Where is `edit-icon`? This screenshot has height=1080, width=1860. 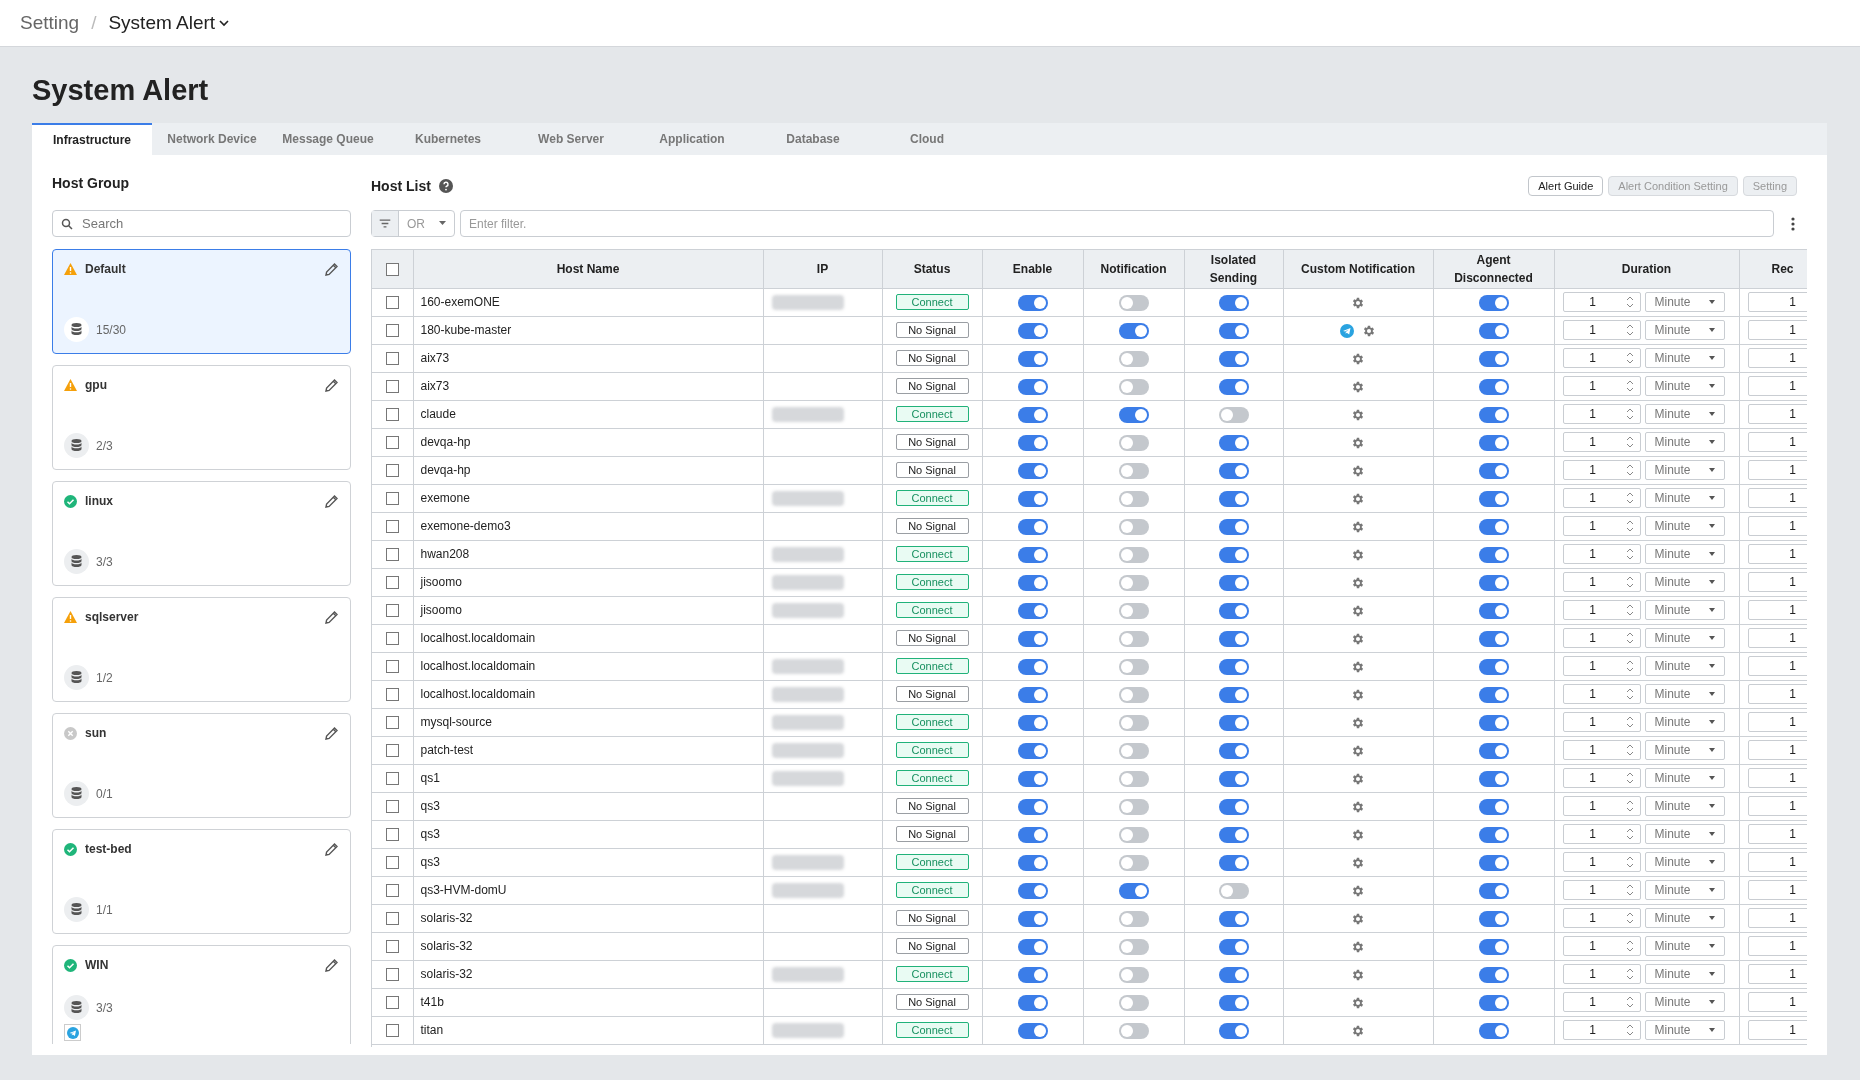
edit-icon is located at coordinates (331, 733).